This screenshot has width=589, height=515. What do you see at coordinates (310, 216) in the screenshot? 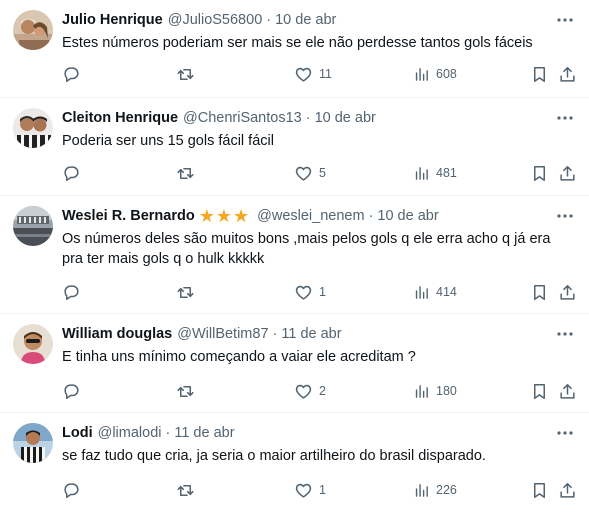
I see `user-handle: @weslei_nenem` at bounding box center [310, 216].